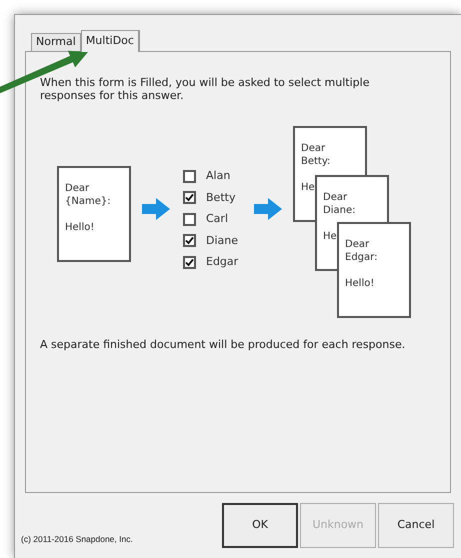  I want to click on tab: MultiDoc, so click(110, 41).